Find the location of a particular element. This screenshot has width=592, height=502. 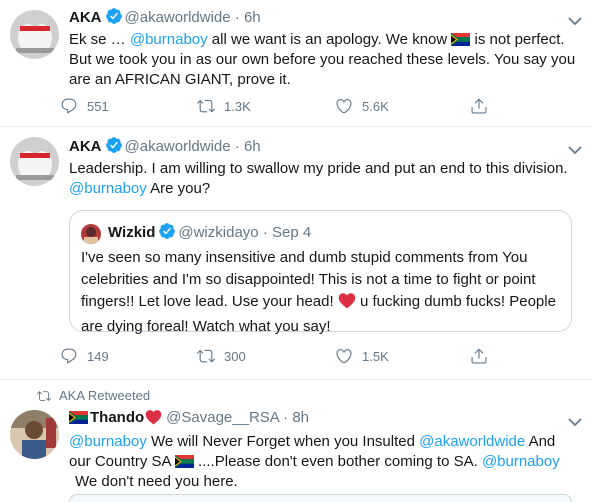

mention-akaworldwide: @akaworldwide is located at coordinates (472, 441).